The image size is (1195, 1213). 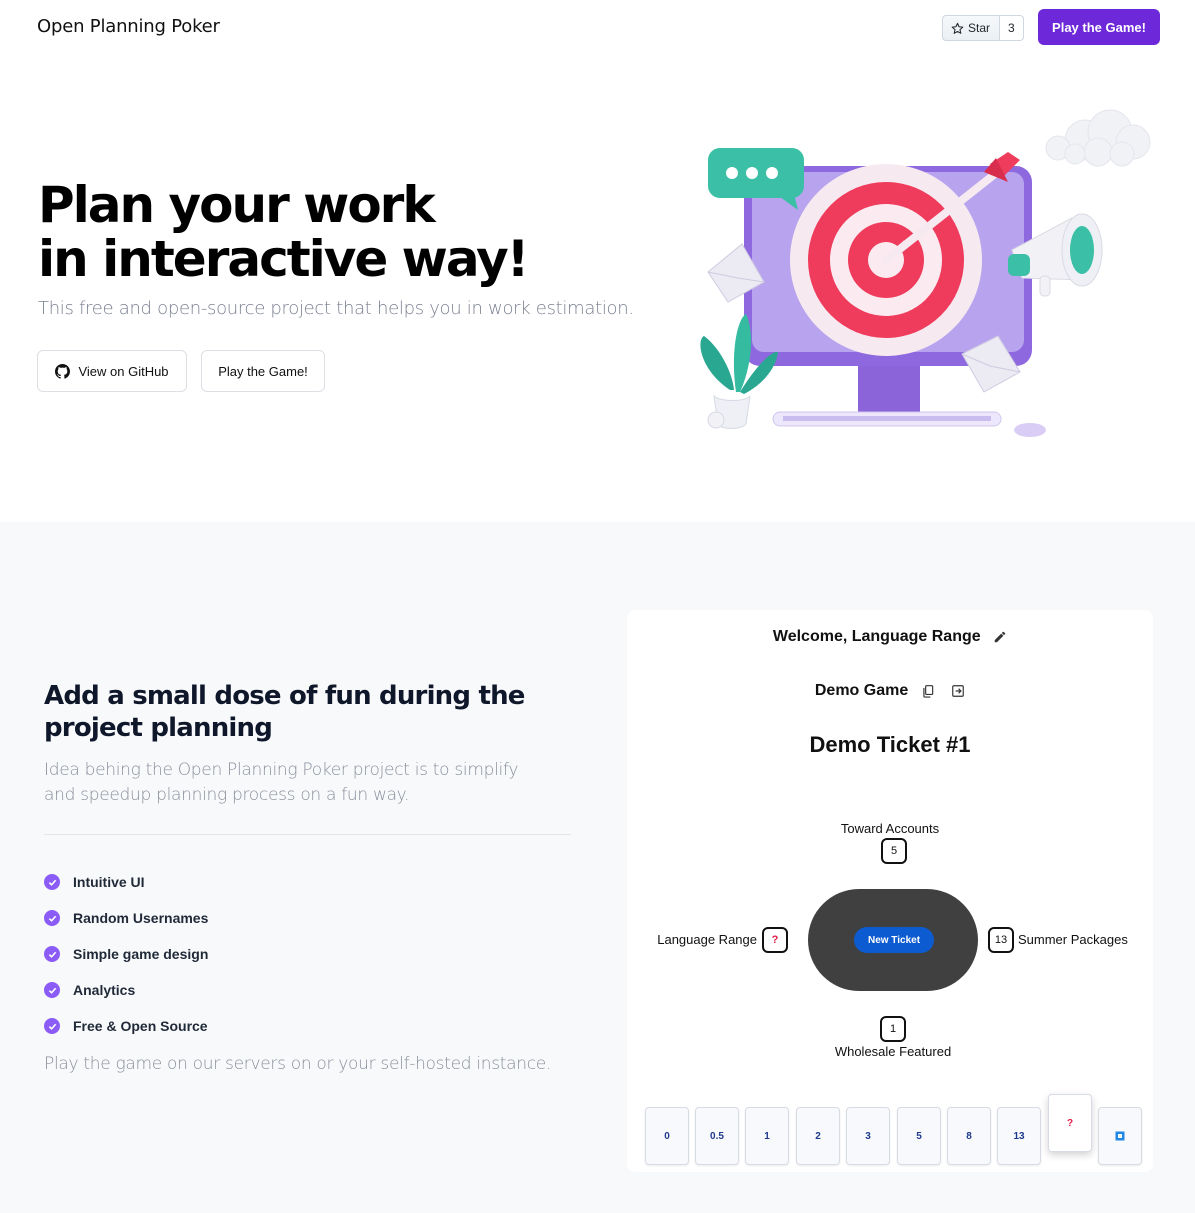 I want to click on hero-title-line1: Plan your work, so click(x=237, y=205).